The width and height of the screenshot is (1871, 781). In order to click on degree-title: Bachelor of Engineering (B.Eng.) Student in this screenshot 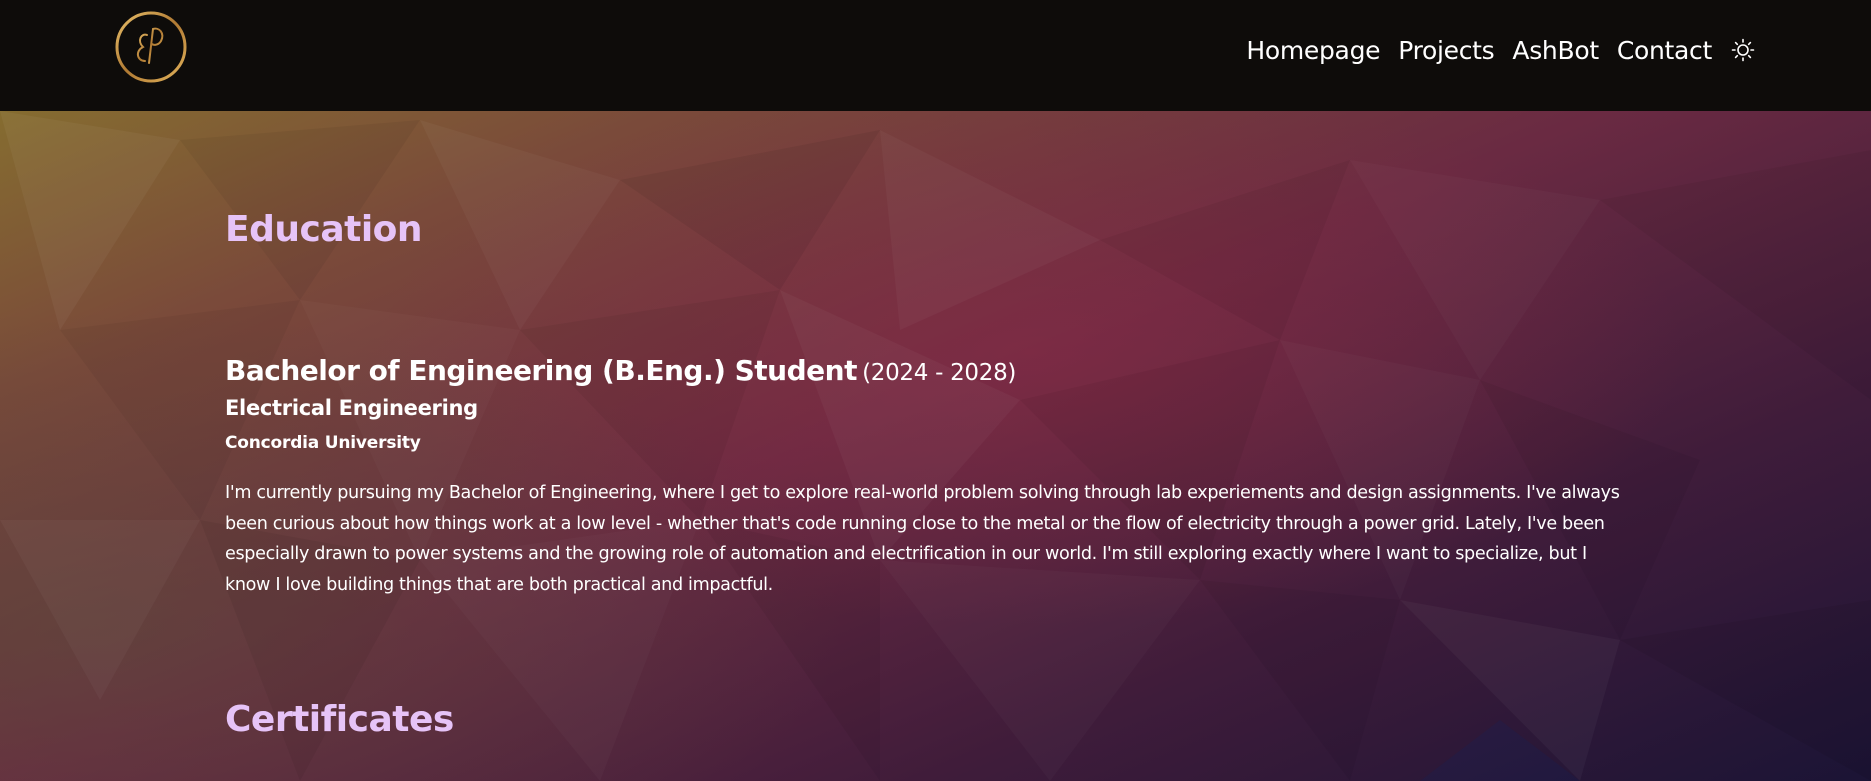, I will do `click(541, 370)`.